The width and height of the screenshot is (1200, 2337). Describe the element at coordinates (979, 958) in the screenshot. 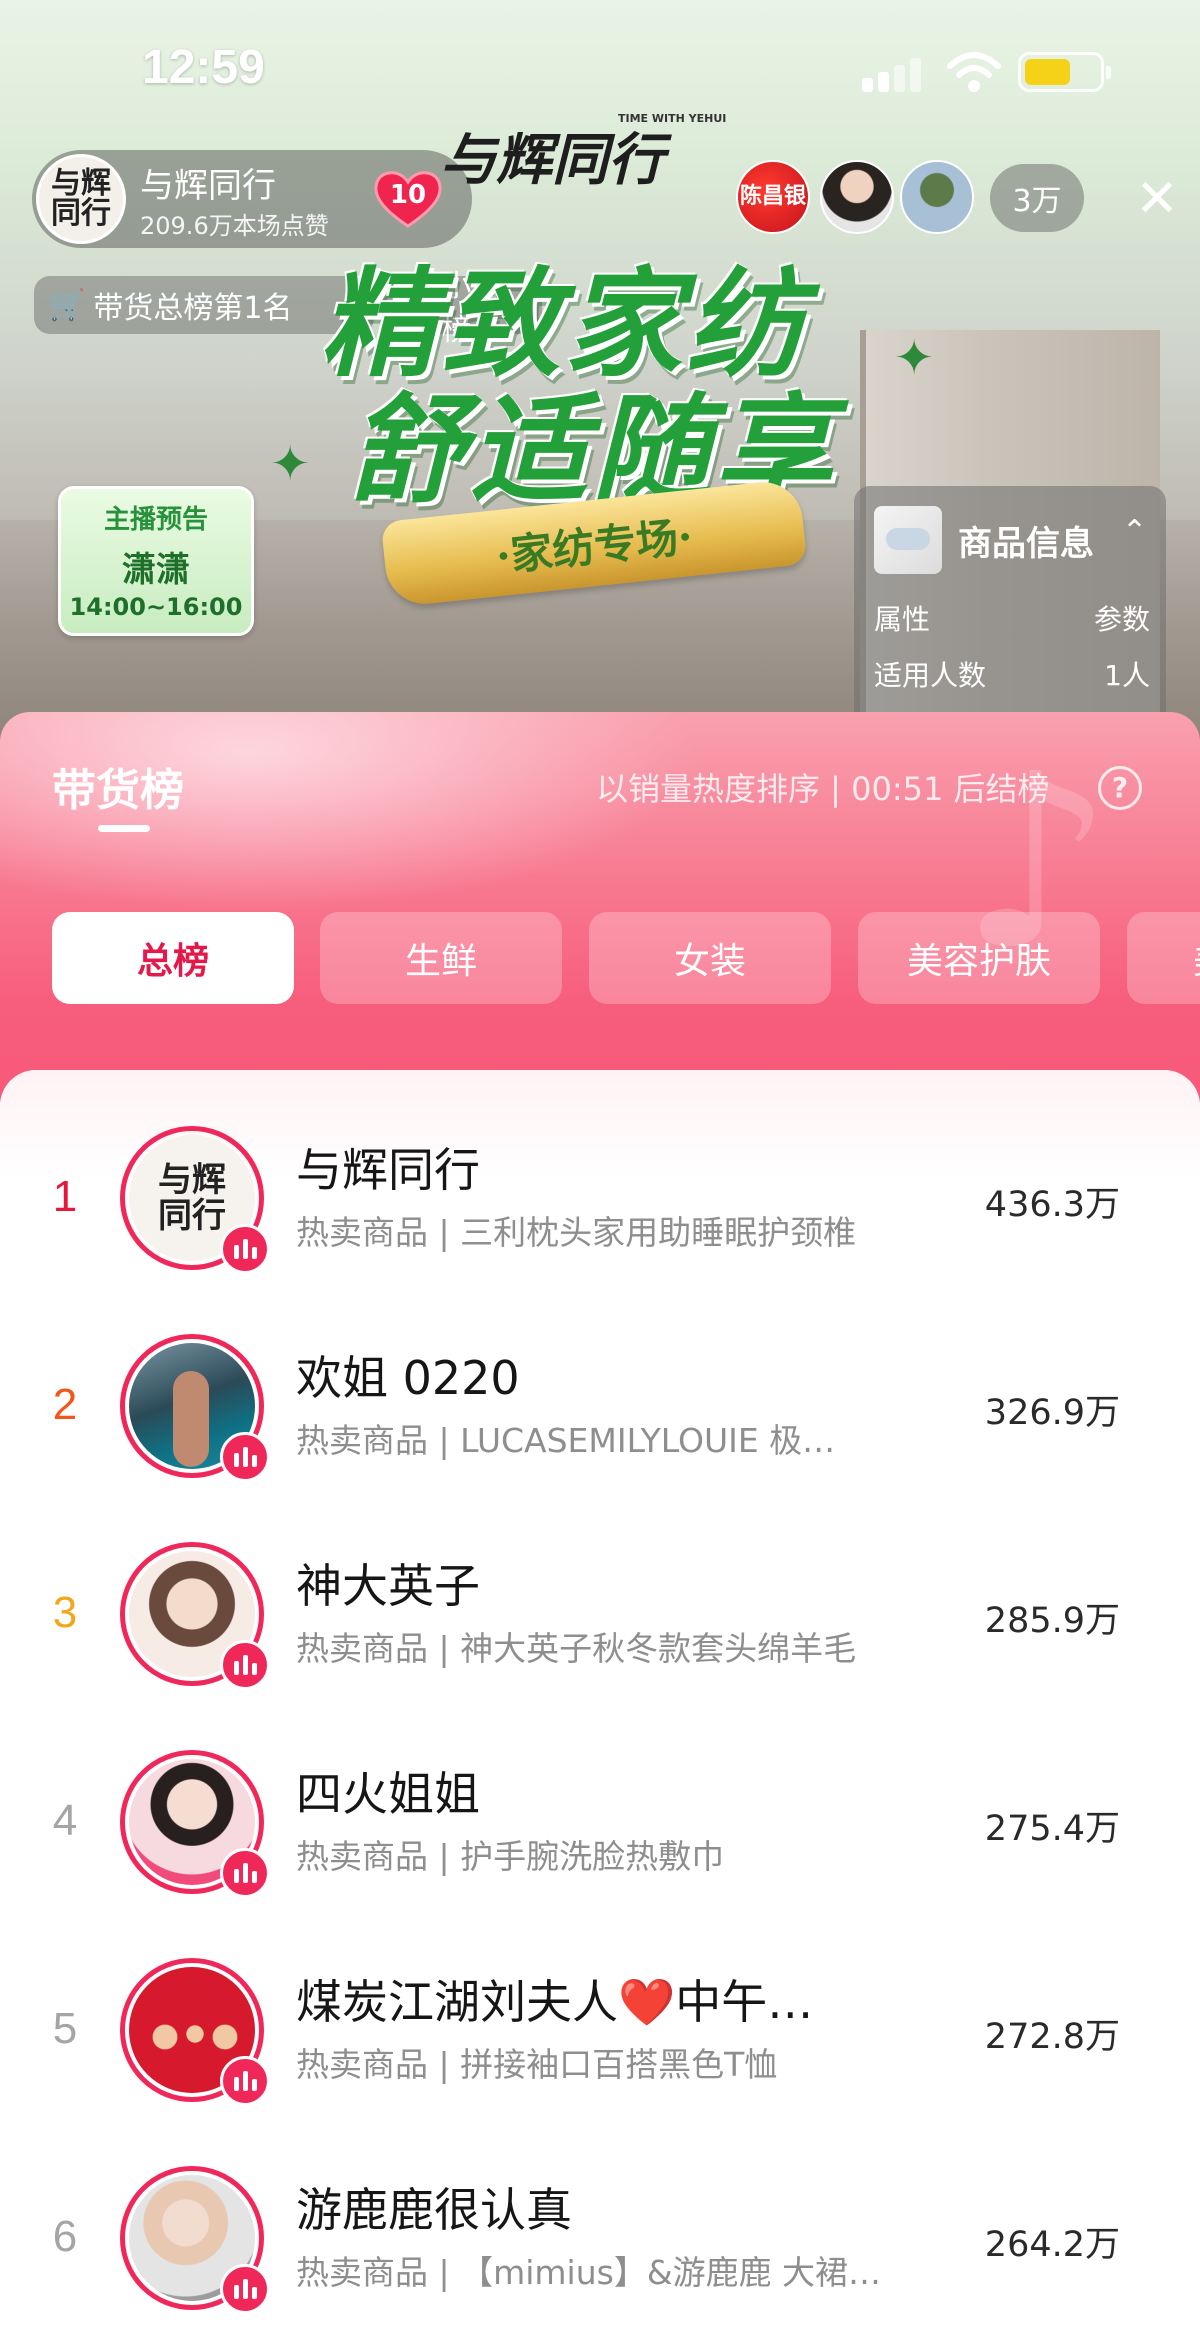

I see `tab-beauty-skincare: 美容护肤` at that location.